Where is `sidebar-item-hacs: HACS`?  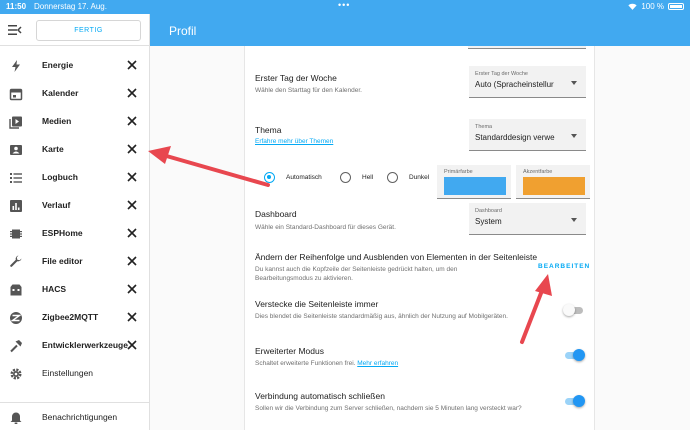
sidebar-item-hacs: HACS is located at coordinates (75, 290).